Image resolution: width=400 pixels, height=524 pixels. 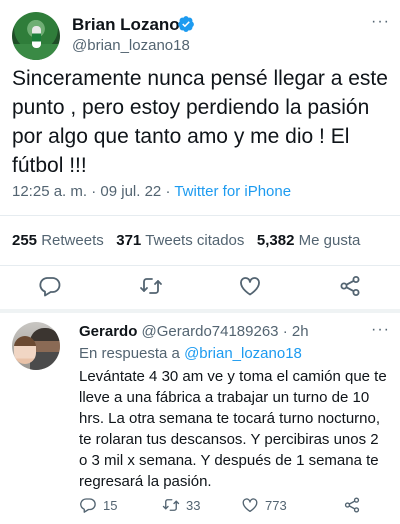 What do you see at coordinates (380, 22) in the screenshot?
I see `more-options-icon: ···` at bounding box center [380, 22].